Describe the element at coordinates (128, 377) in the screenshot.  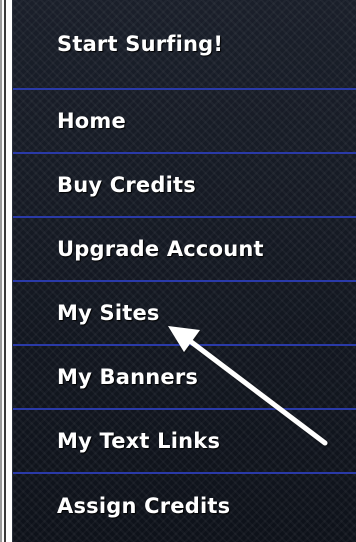
I see `menu-item-label: My Banners` at that location.